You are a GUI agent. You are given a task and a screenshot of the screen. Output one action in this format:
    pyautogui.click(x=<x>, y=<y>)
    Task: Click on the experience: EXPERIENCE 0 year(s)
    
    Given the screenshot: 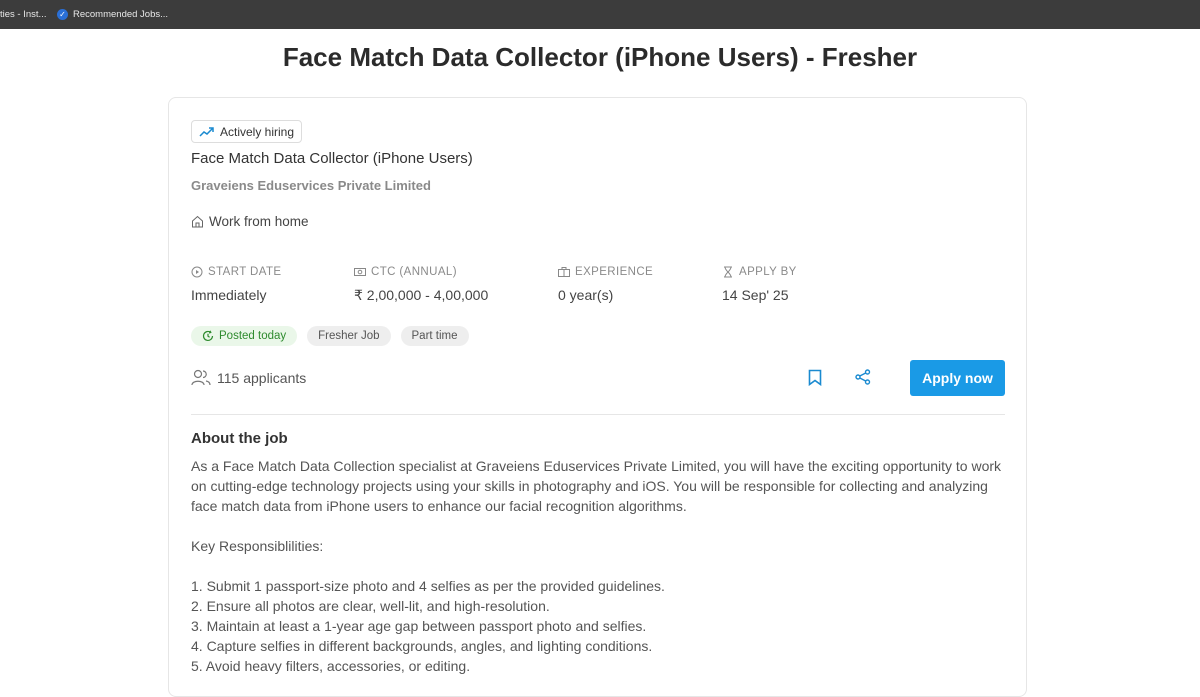 What is the action you would take?
    pyautogui.click(x=605, y=284)
    